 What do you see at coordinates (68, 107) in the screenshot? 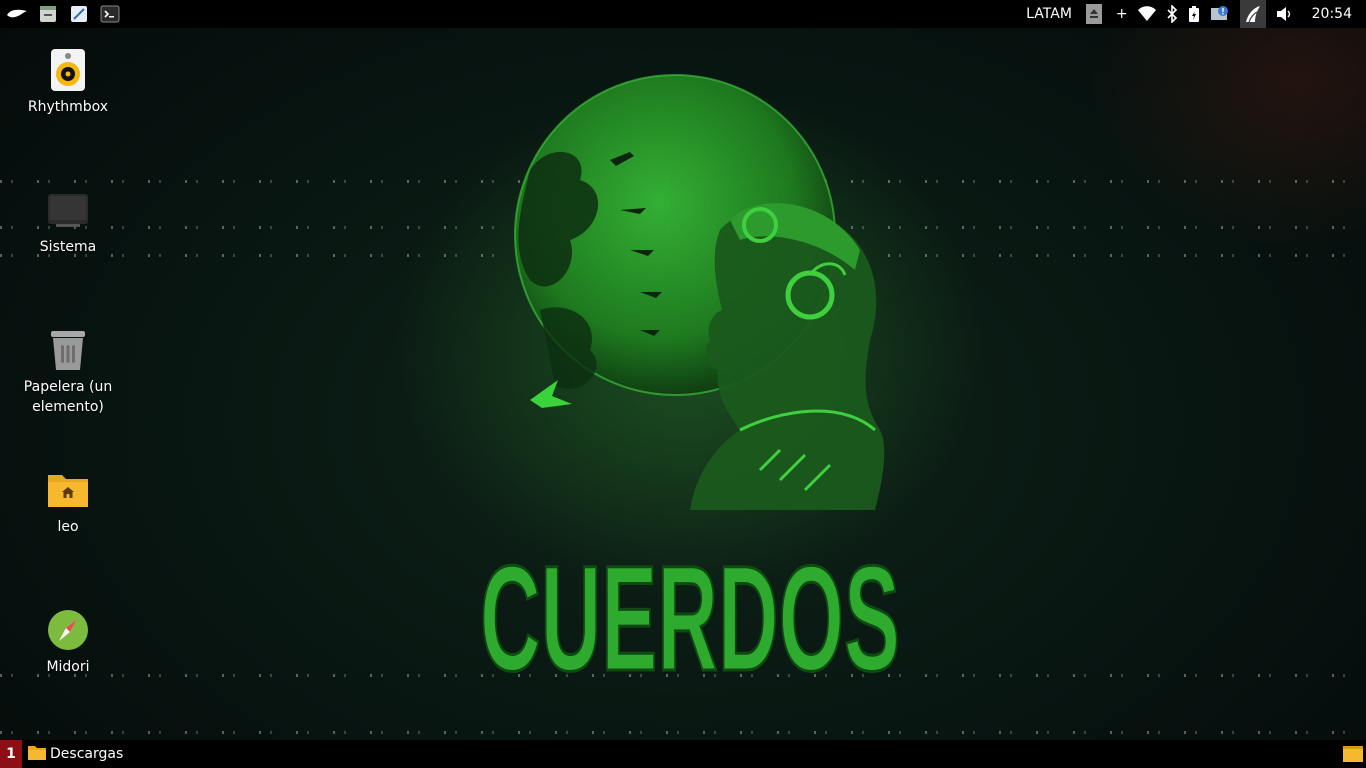
I see `desktop-icon-label: Rhythmbox` at bounding box center [68, 107].